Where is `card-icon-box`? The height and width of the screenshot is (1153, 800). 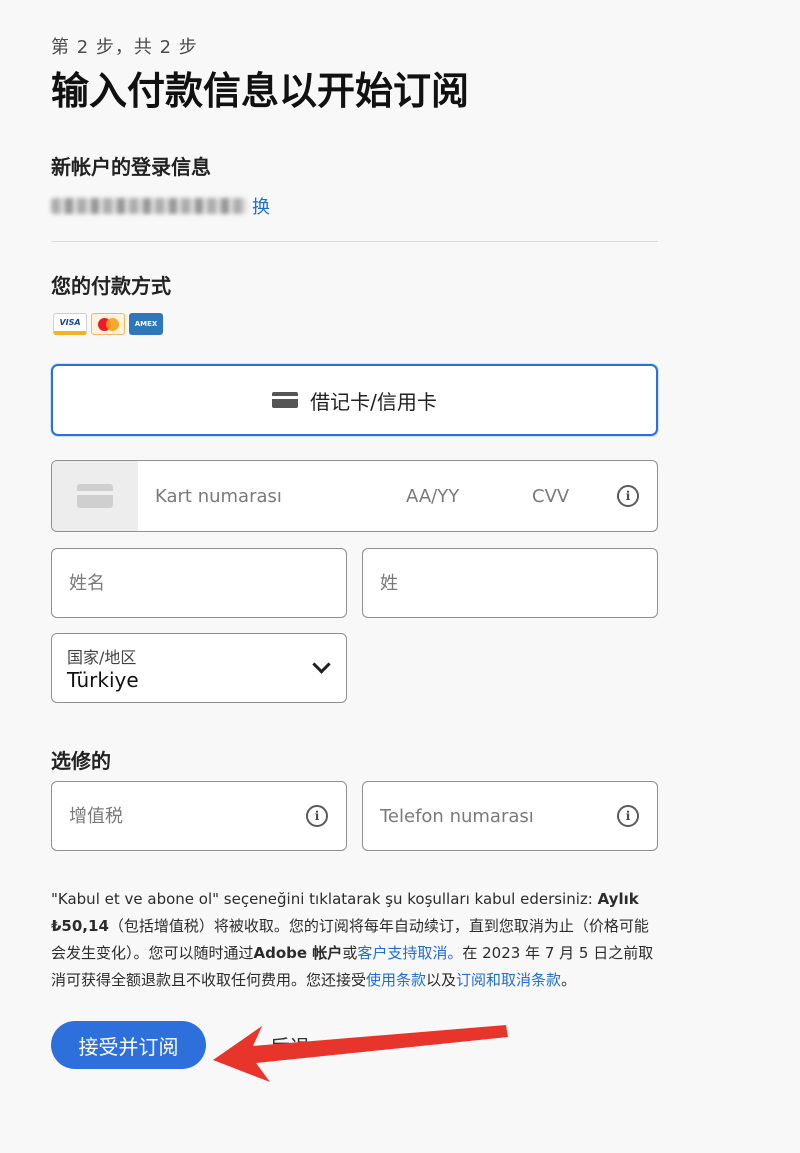
card-icon-box is located at coordinates (95, 496).